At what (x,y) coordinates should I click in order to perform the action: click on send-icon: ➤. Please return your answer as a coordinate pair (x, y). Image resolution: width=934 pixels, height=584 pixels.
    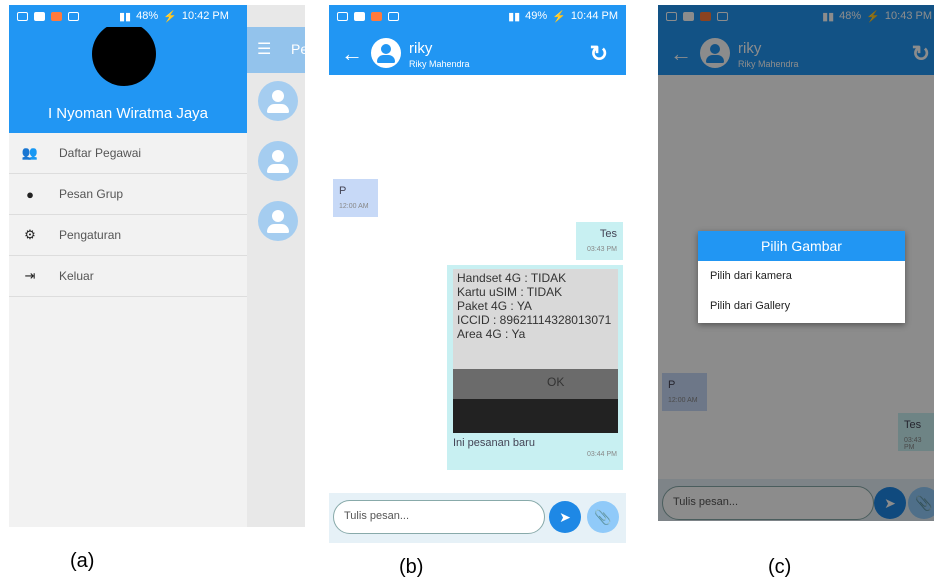
    Looking at the image, I should click on (565, 517).